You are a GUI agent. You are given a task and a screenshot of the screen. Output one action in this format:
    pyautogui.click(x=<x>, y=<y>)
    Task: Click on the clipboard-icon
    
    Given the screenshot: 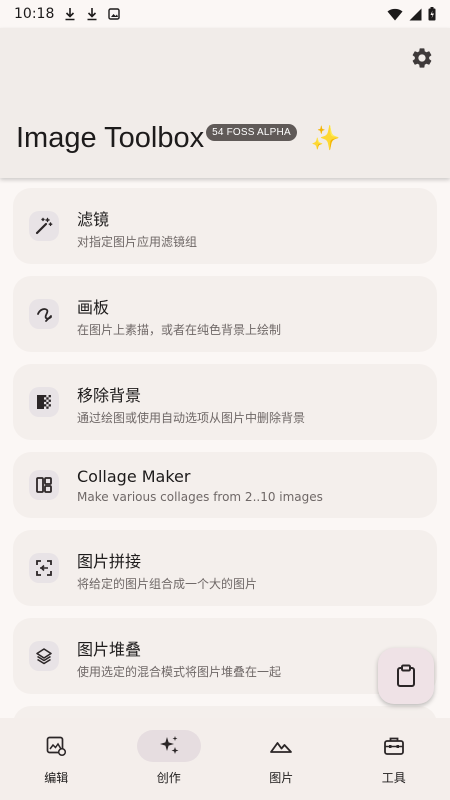 What is the action you would take?
    pyautogui.click(x=406, y=675)
    